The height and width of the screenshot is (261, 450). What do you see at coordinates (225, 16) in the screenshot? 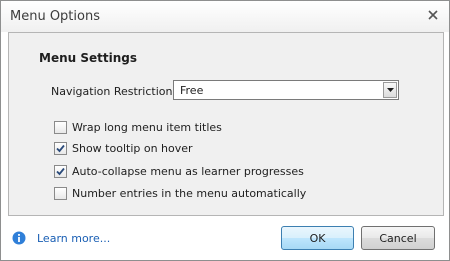
I see `title-bar: Menu Options` at bounding box center [225, 16].